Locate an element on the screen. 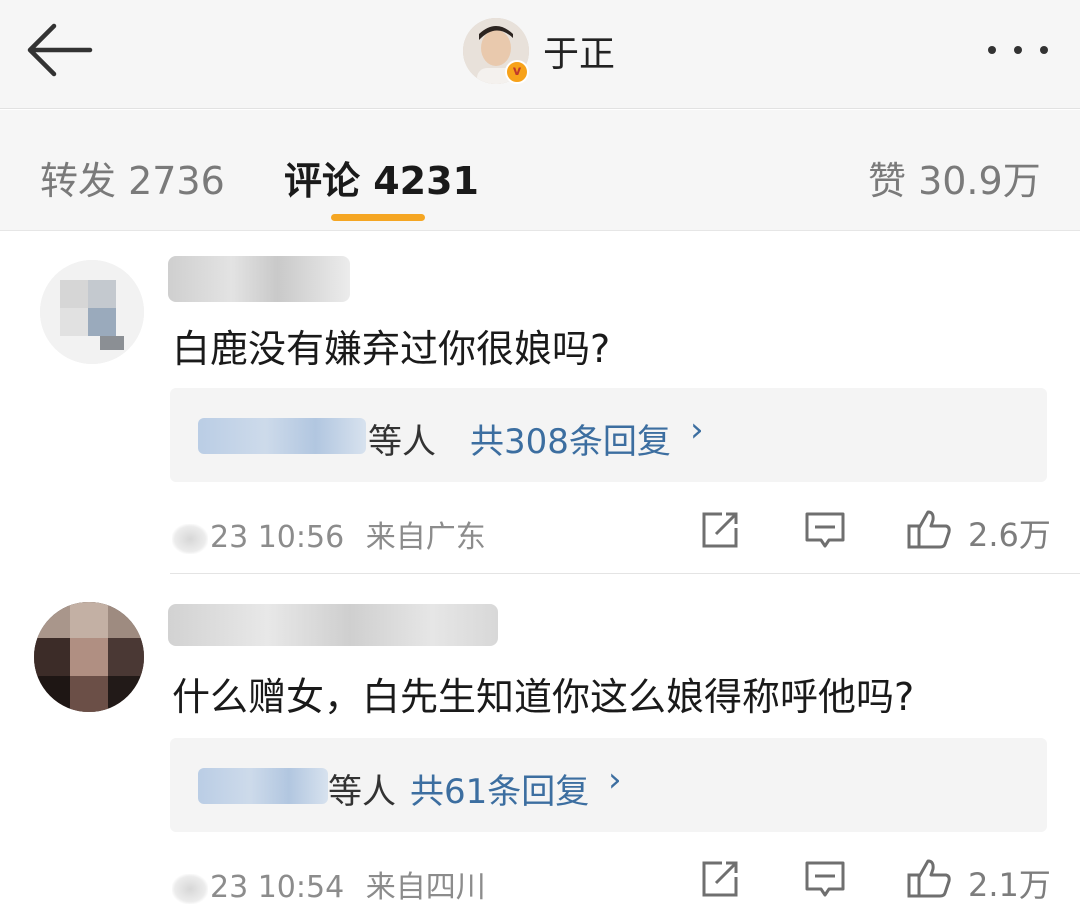  more-options-button is located at coordinates (1018, 50).